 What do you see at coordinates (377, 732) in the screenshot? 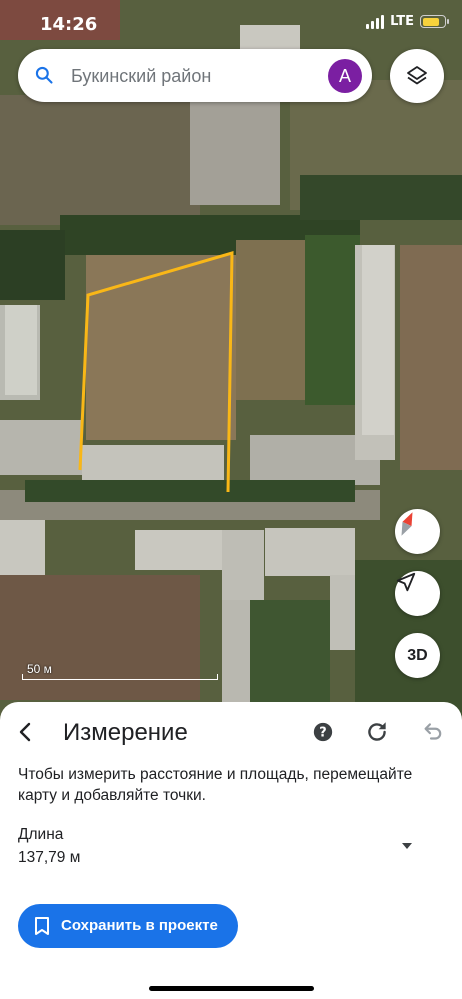
I see `refresh-icon` at bounding box center [377, 732].